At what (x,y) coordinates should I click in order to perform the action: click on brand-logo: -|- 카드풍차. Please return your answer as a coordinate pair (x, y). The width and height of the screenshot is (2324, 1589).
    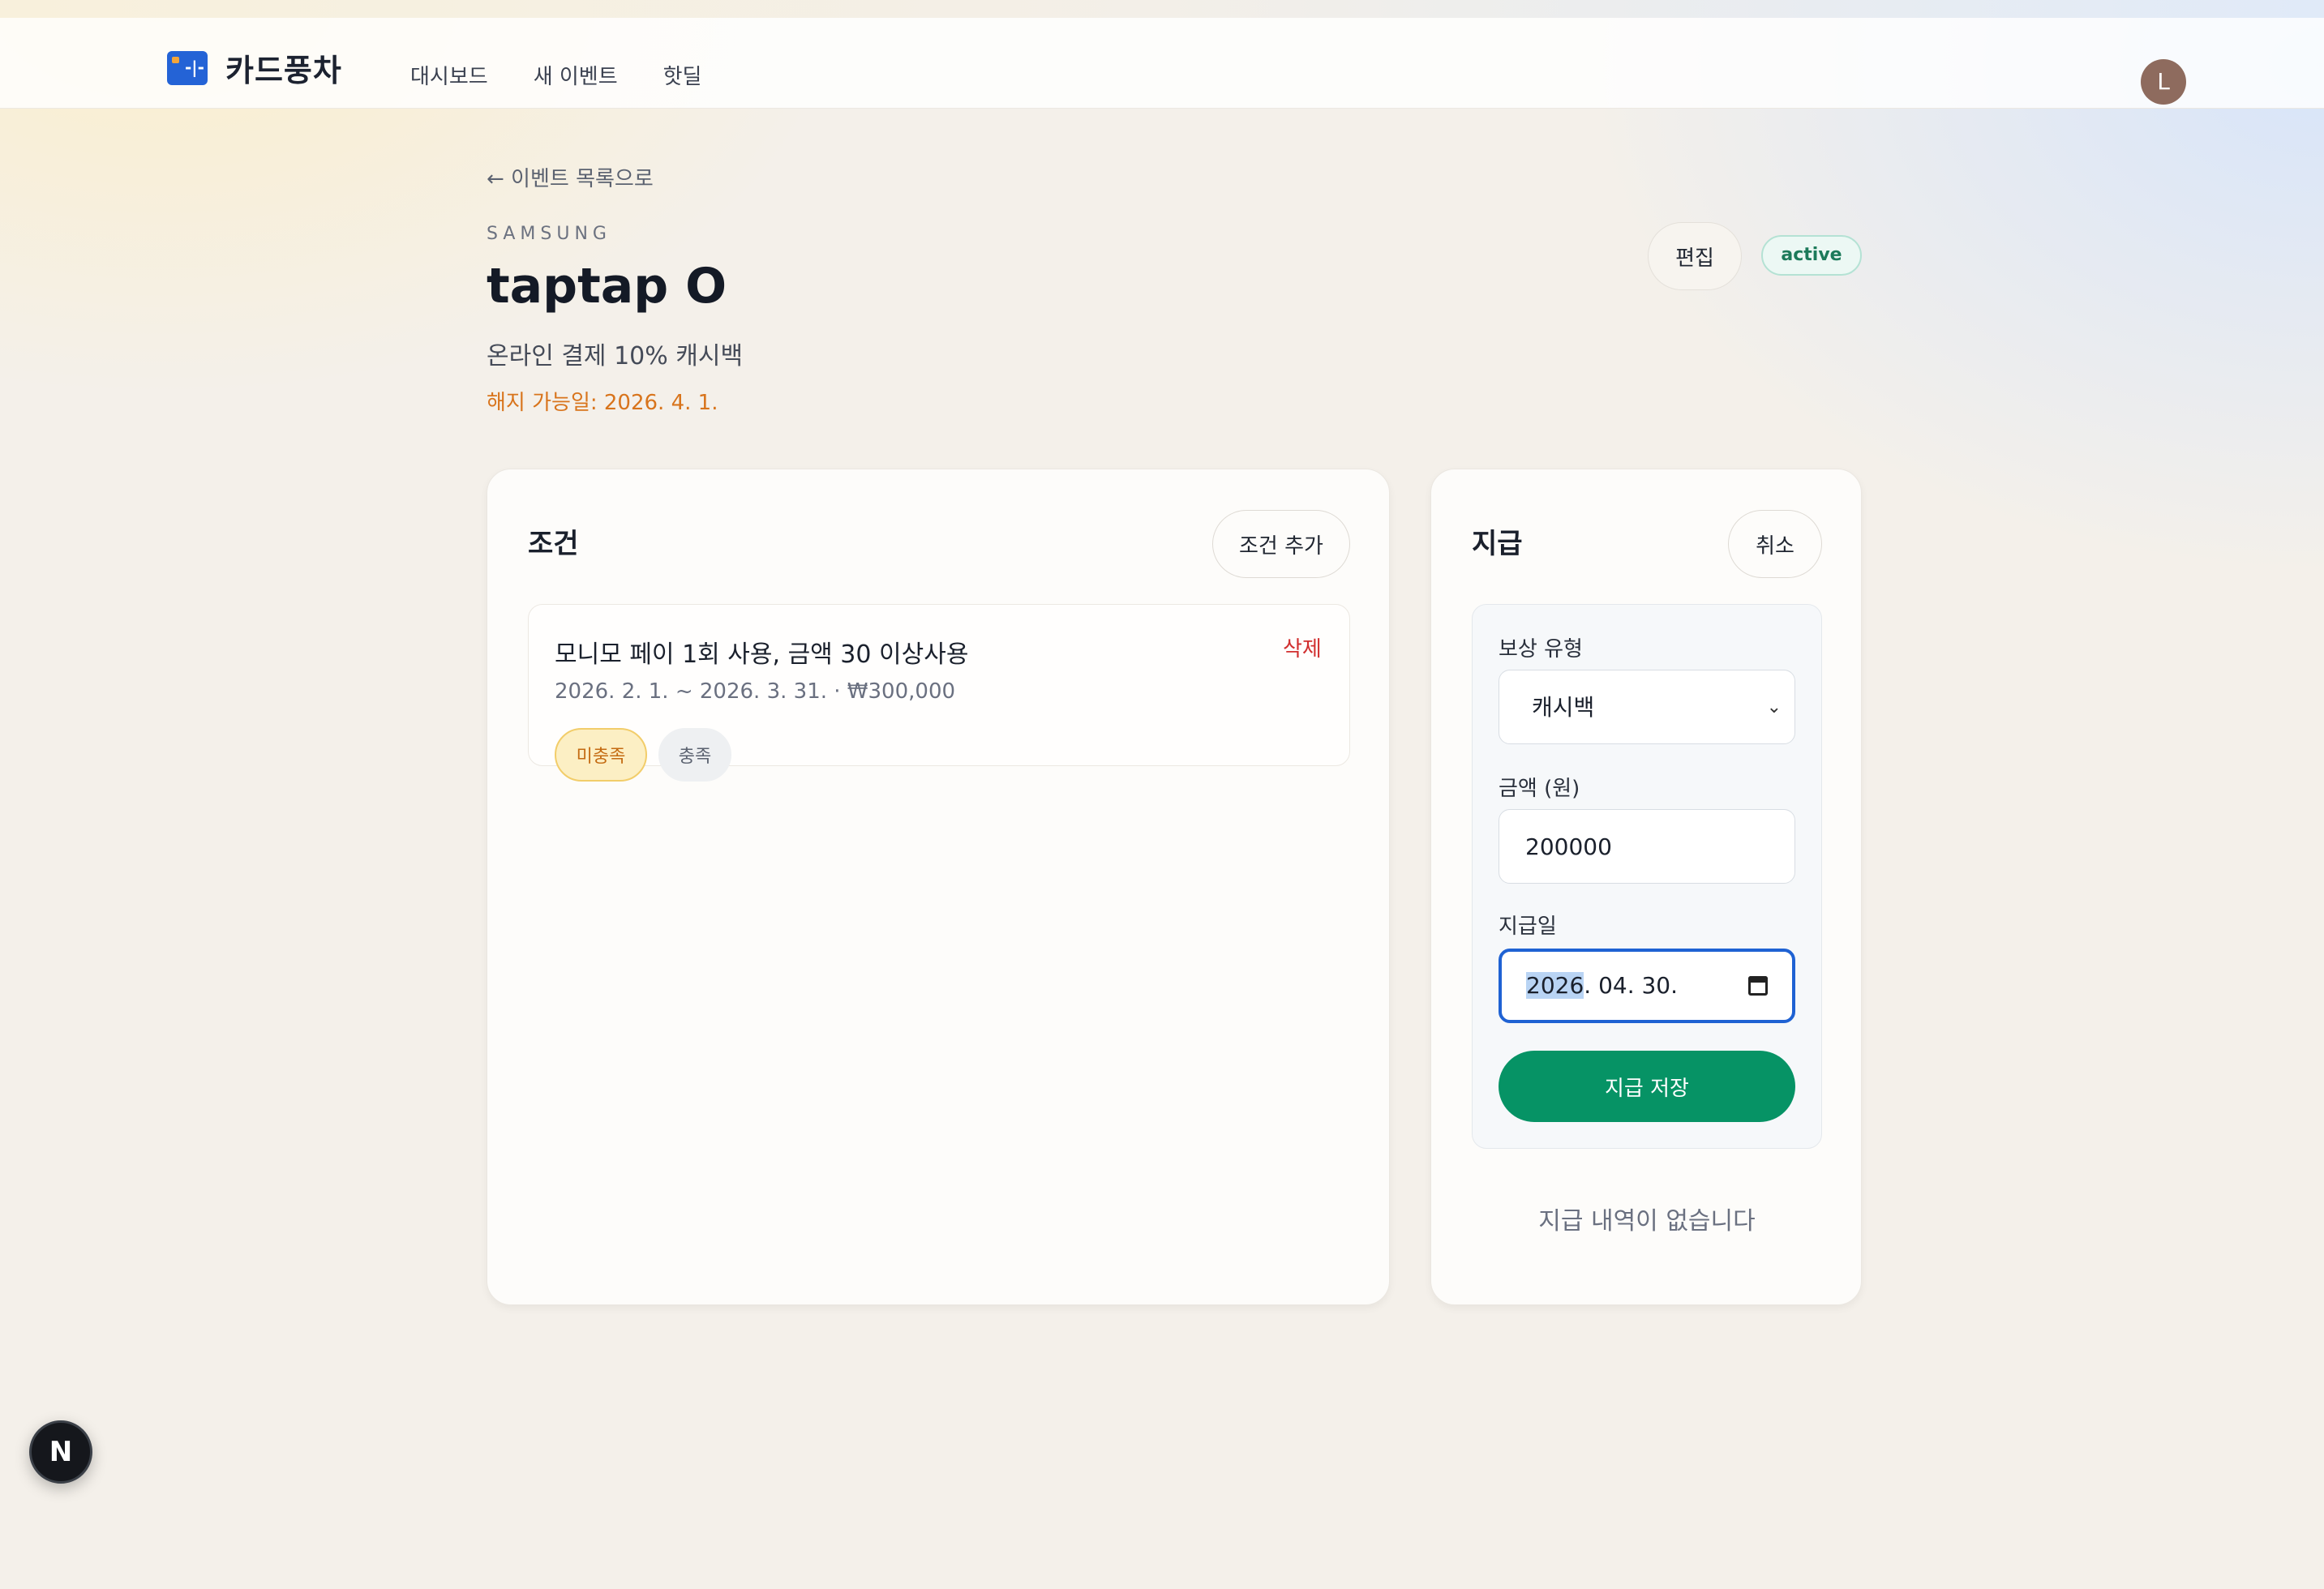
    Looking at the image, I should click on (254, 67).